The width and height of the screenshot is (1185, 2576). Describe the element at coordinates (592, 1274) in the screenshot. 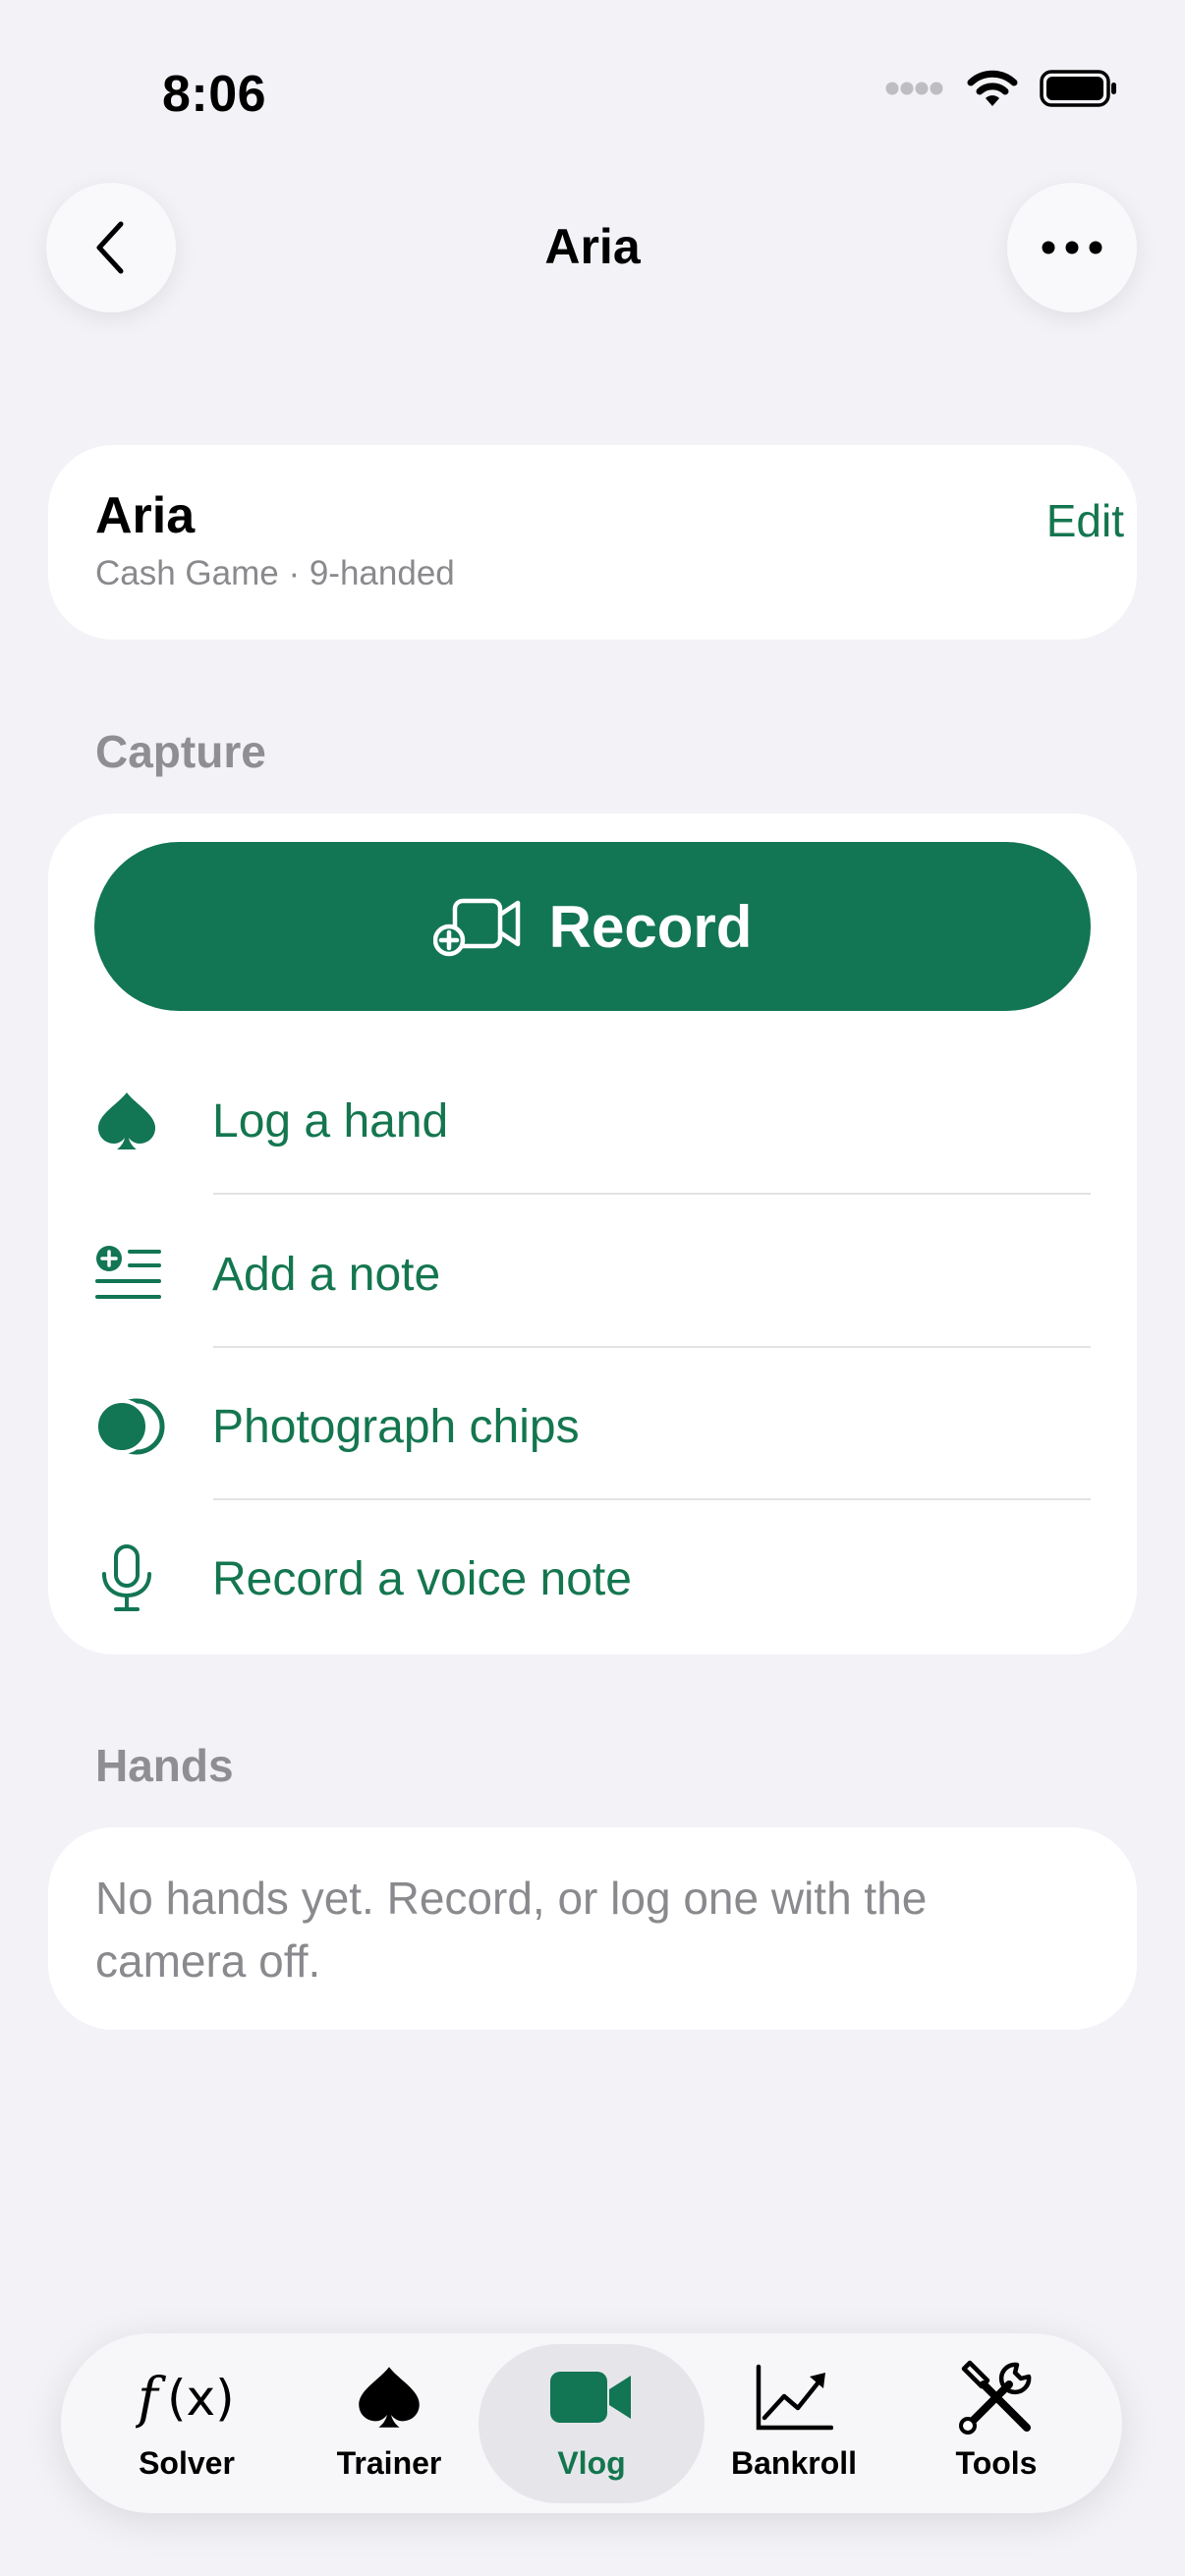

I see `add-note-row: Add a note` at that location.